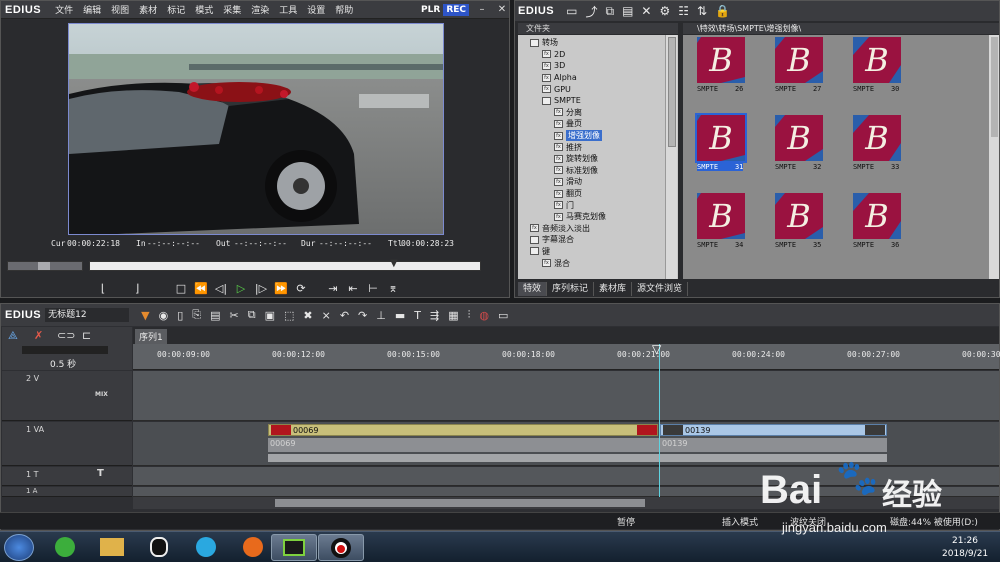 This screenshot has width=1000, height=562. Describe the element at coordinates (19, 547) in the screenshot. I see `start-button` at that location.